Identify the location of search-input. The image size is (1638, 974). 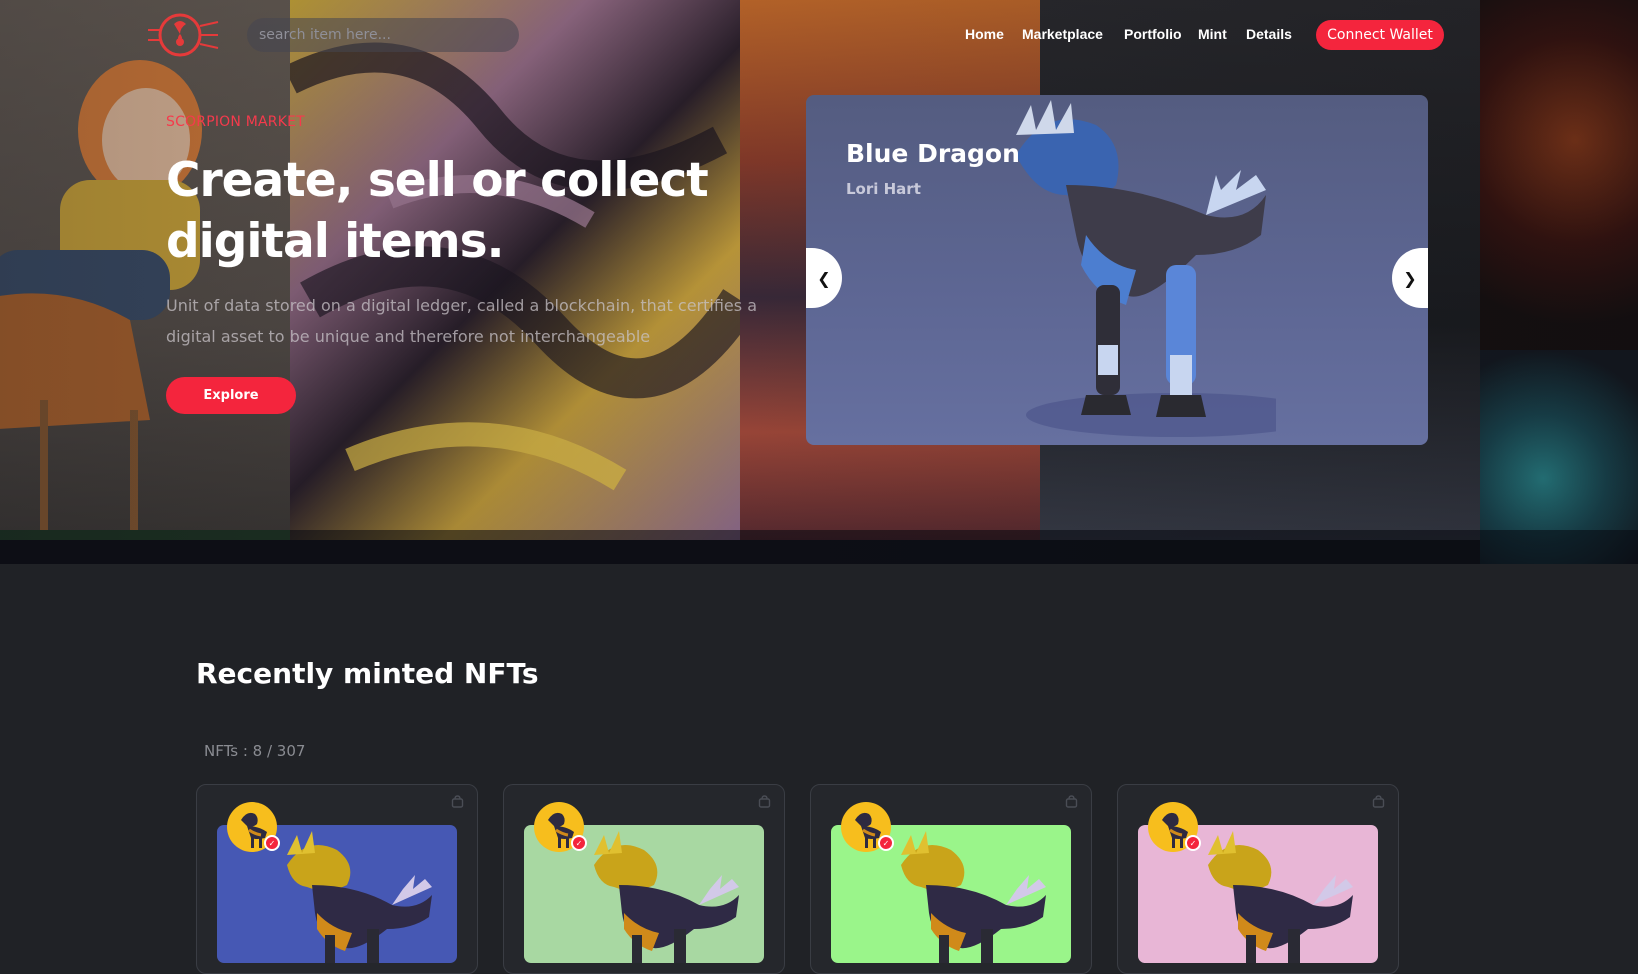
(383, 35).